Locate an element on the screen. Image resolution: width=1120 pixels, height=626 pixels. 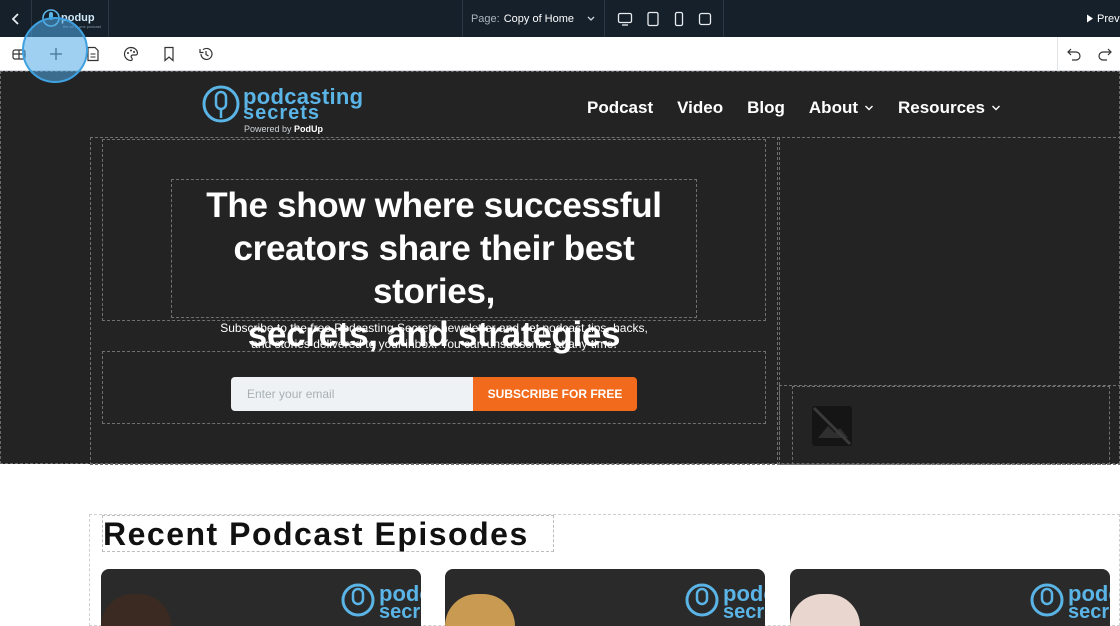
nav-about: About is located at coordinates (841, 108).